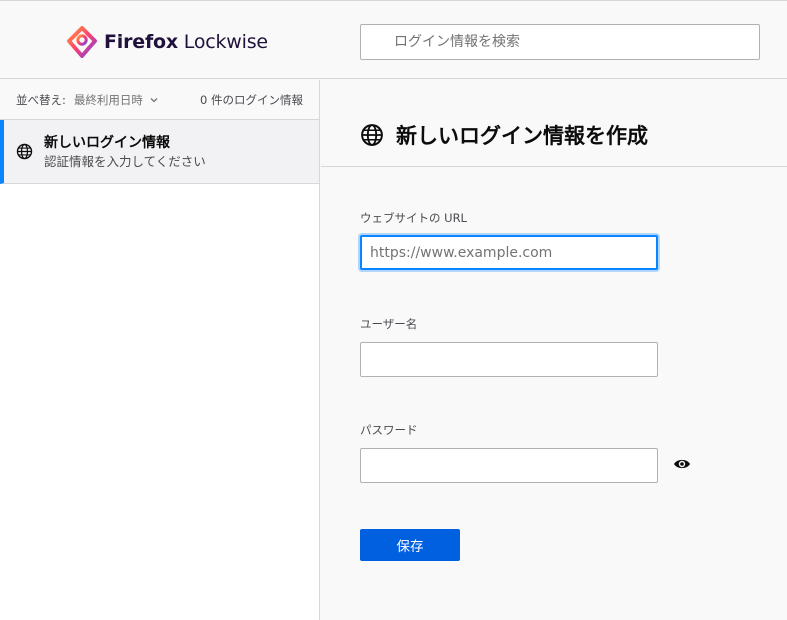 Image resolution: width=787 pixels, height=620 pixels. Describe the element at coordinates (154, 99) in the screenshot. I see `chevron-down-icon` at that location.